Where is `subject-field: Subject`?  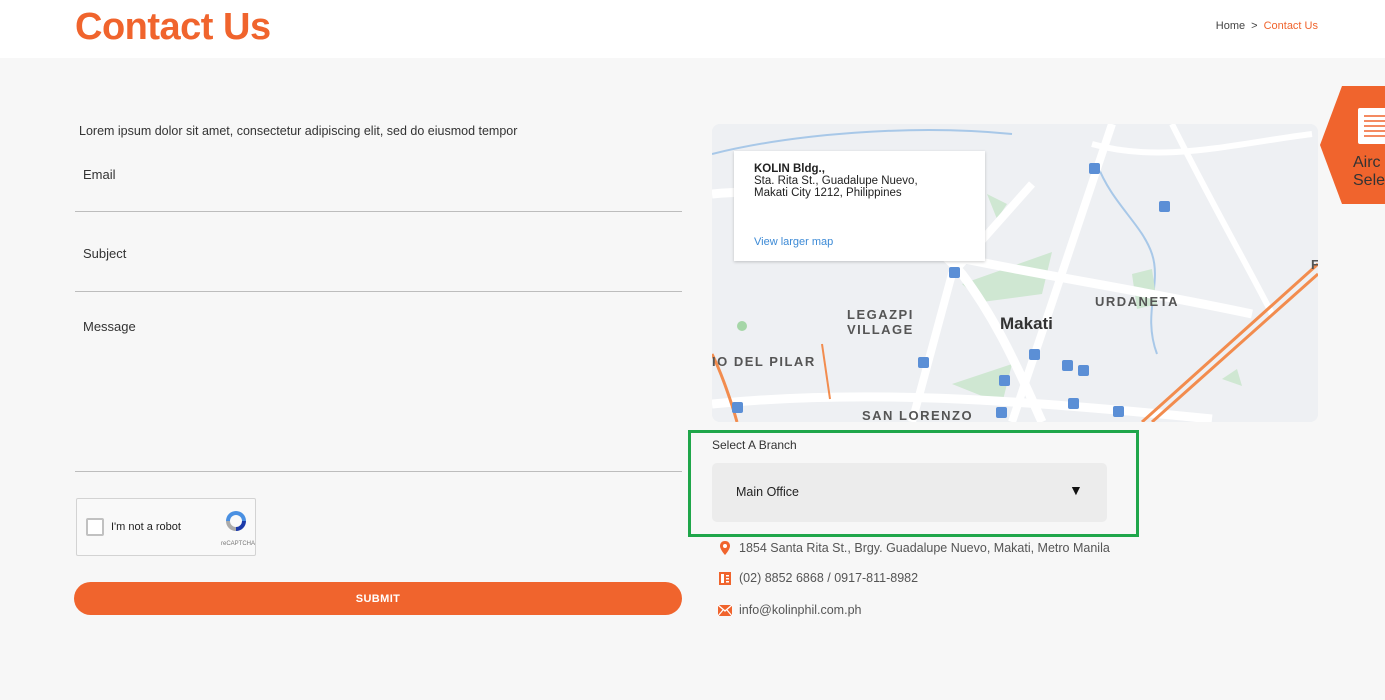 subject-field: Subject is located at coordinates (378, 266).